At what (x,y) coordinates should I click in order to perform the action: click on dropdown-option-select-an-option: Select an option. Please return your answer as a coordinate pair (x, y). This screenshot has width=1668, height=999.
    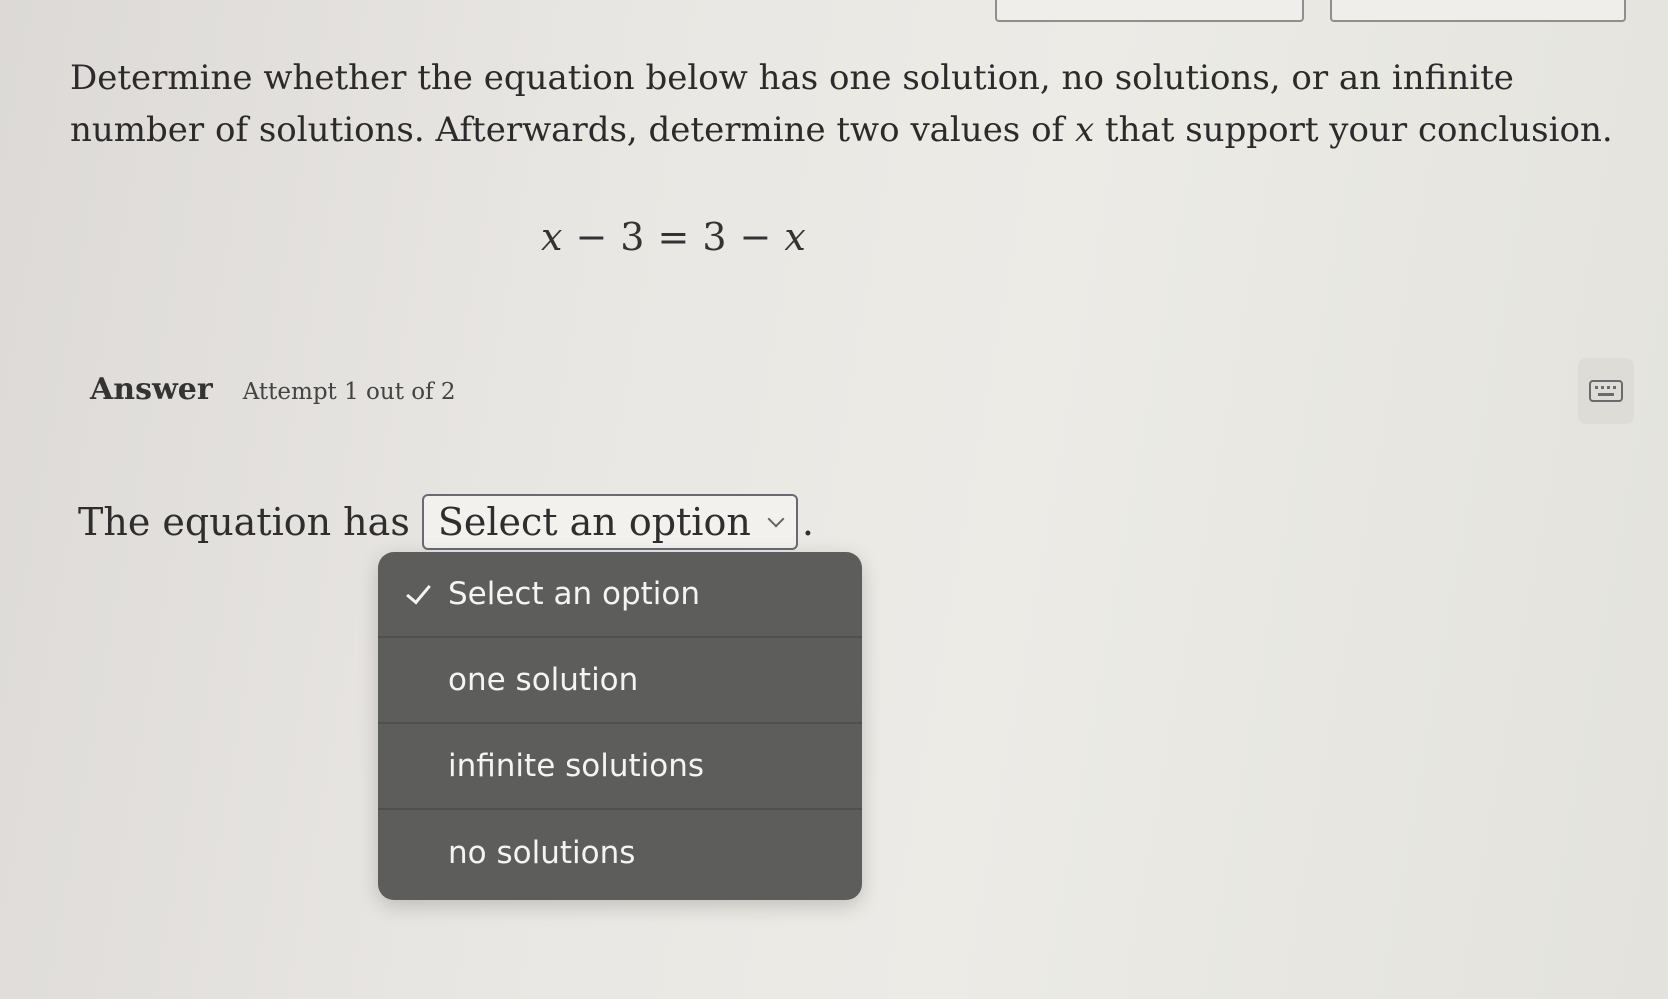
    Looking at the image, I should click on (620, 595).